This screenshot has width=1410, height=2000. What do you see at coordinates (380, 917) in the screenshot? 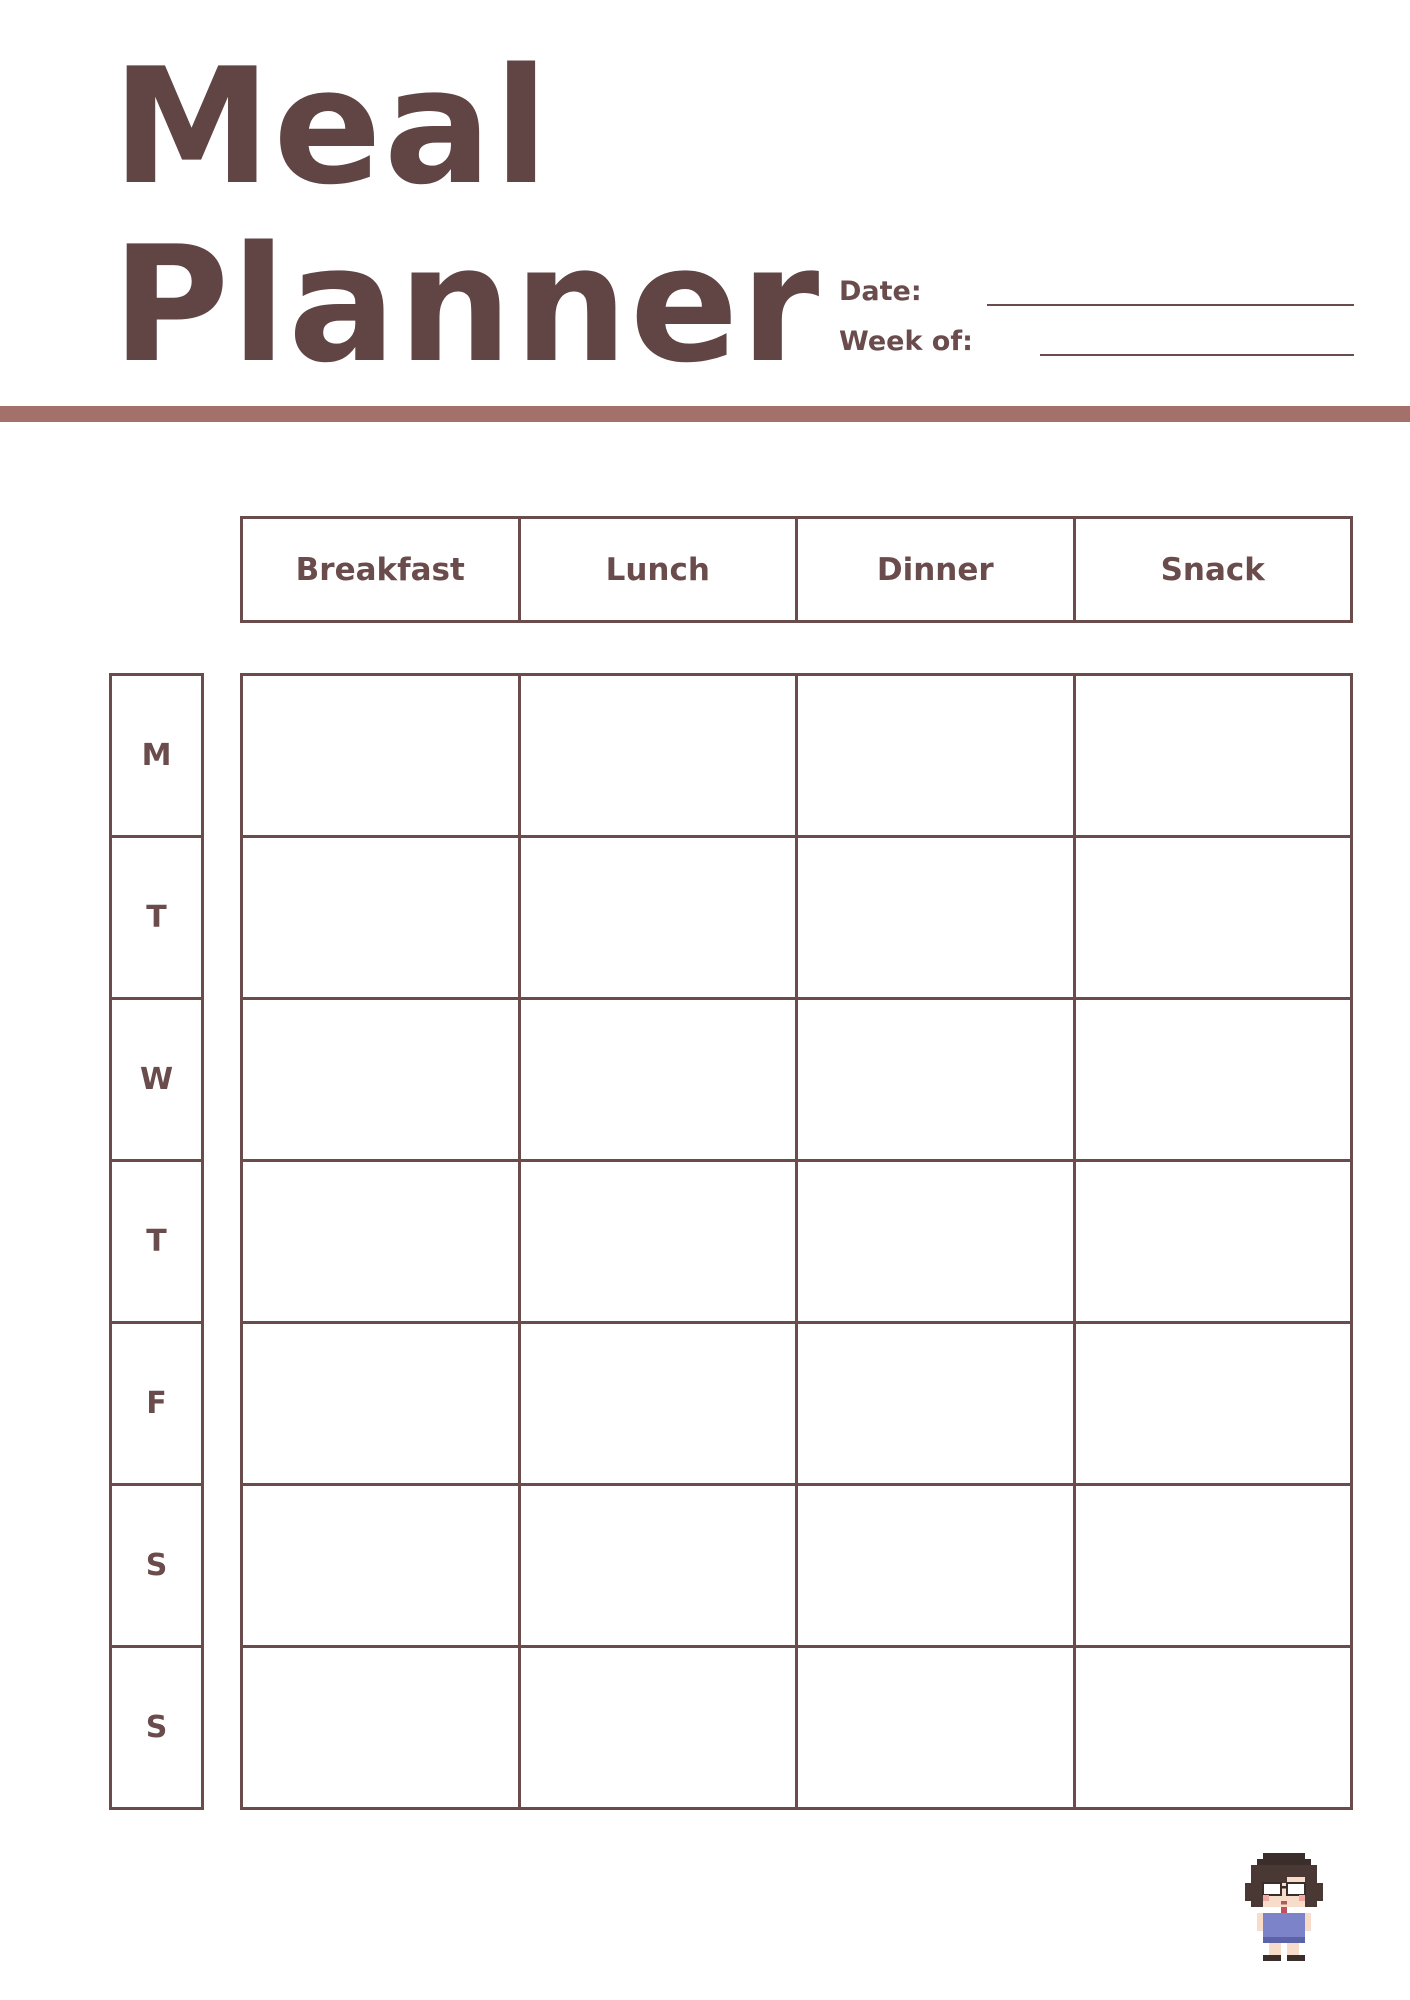
I see `cell-tuesday-breakfast` at bounding box center [380, 917].